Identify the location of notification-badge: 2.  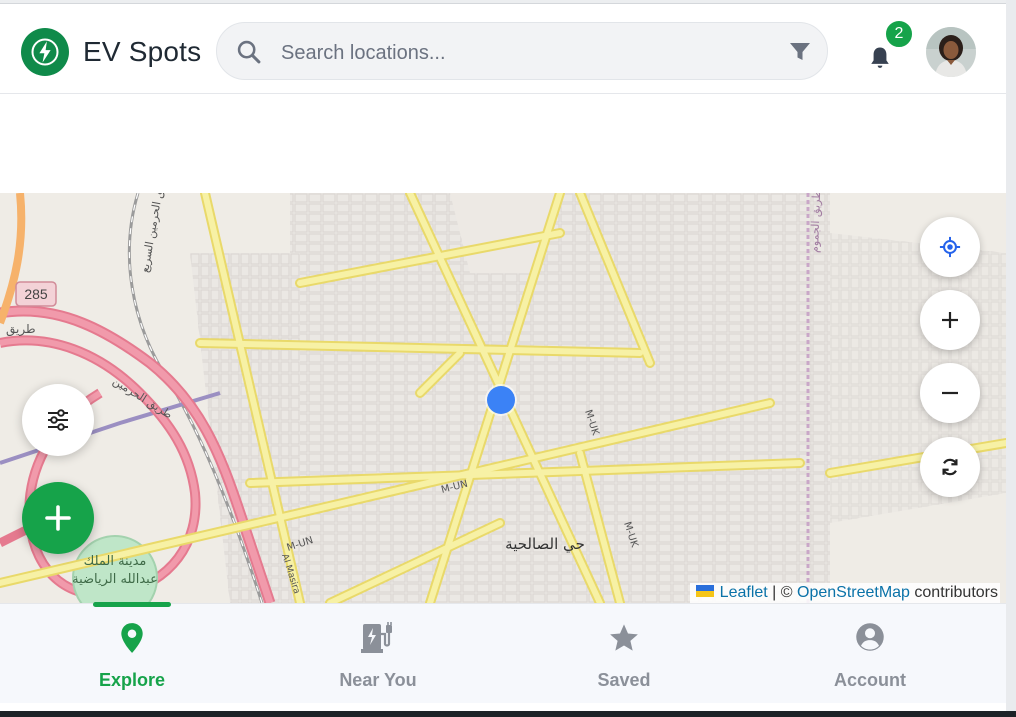
(899, 34).